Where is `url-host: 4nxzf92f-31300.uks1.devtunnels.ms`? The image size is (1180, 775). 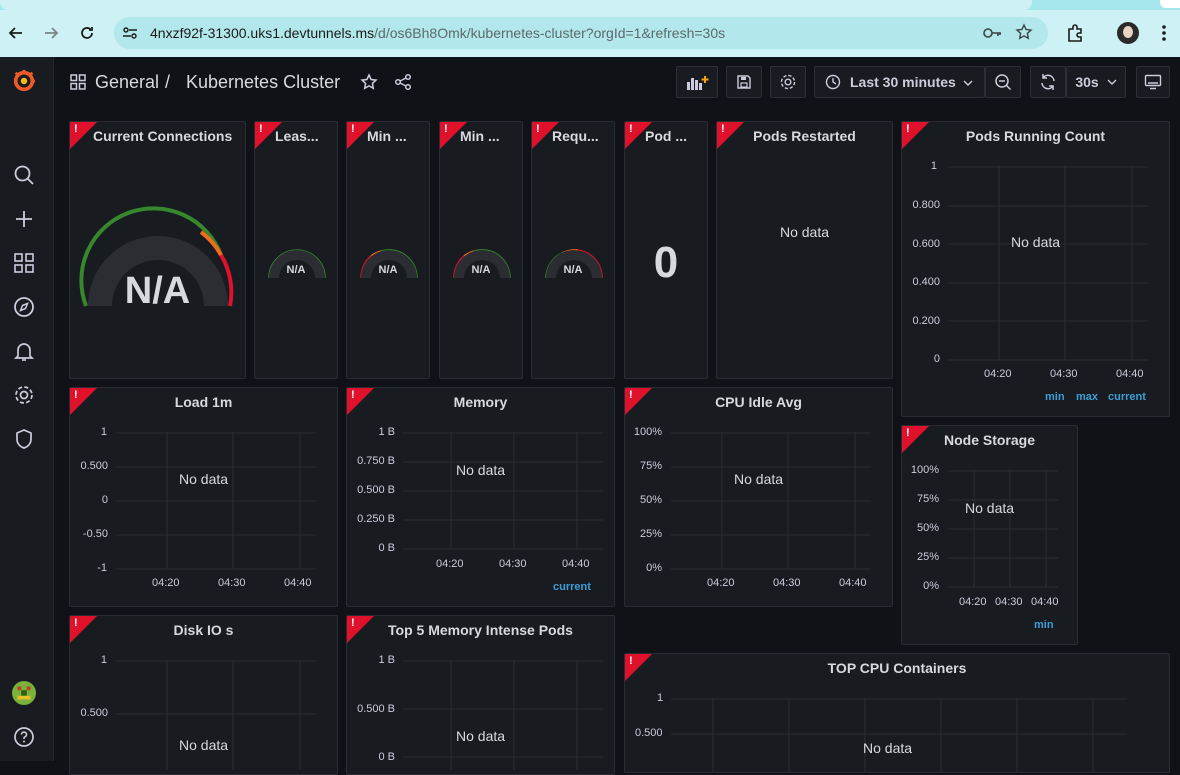 url-host: 4nxzf92f-31300.uks1.devtunnels.ms is located at coordinates (262, 33).